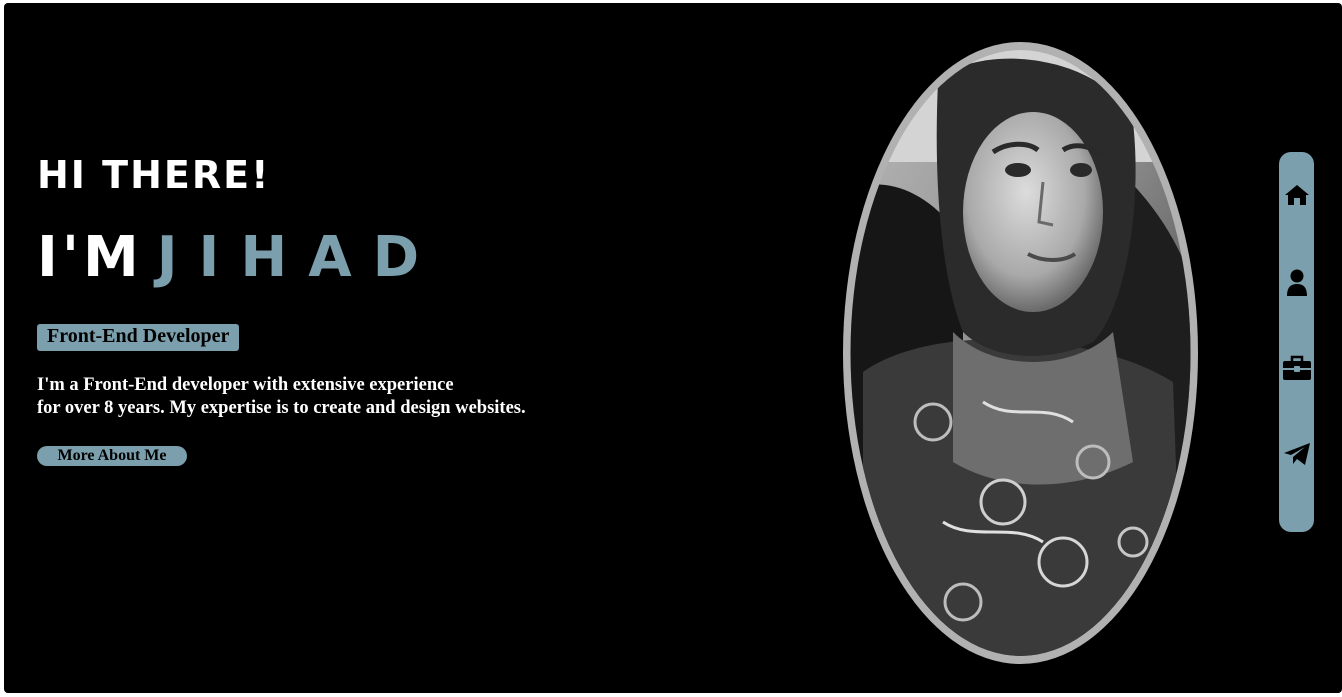 This screenshot has height=697, width=1342. I want to click on role-badge: Front-End Developer, so click(138, 337).